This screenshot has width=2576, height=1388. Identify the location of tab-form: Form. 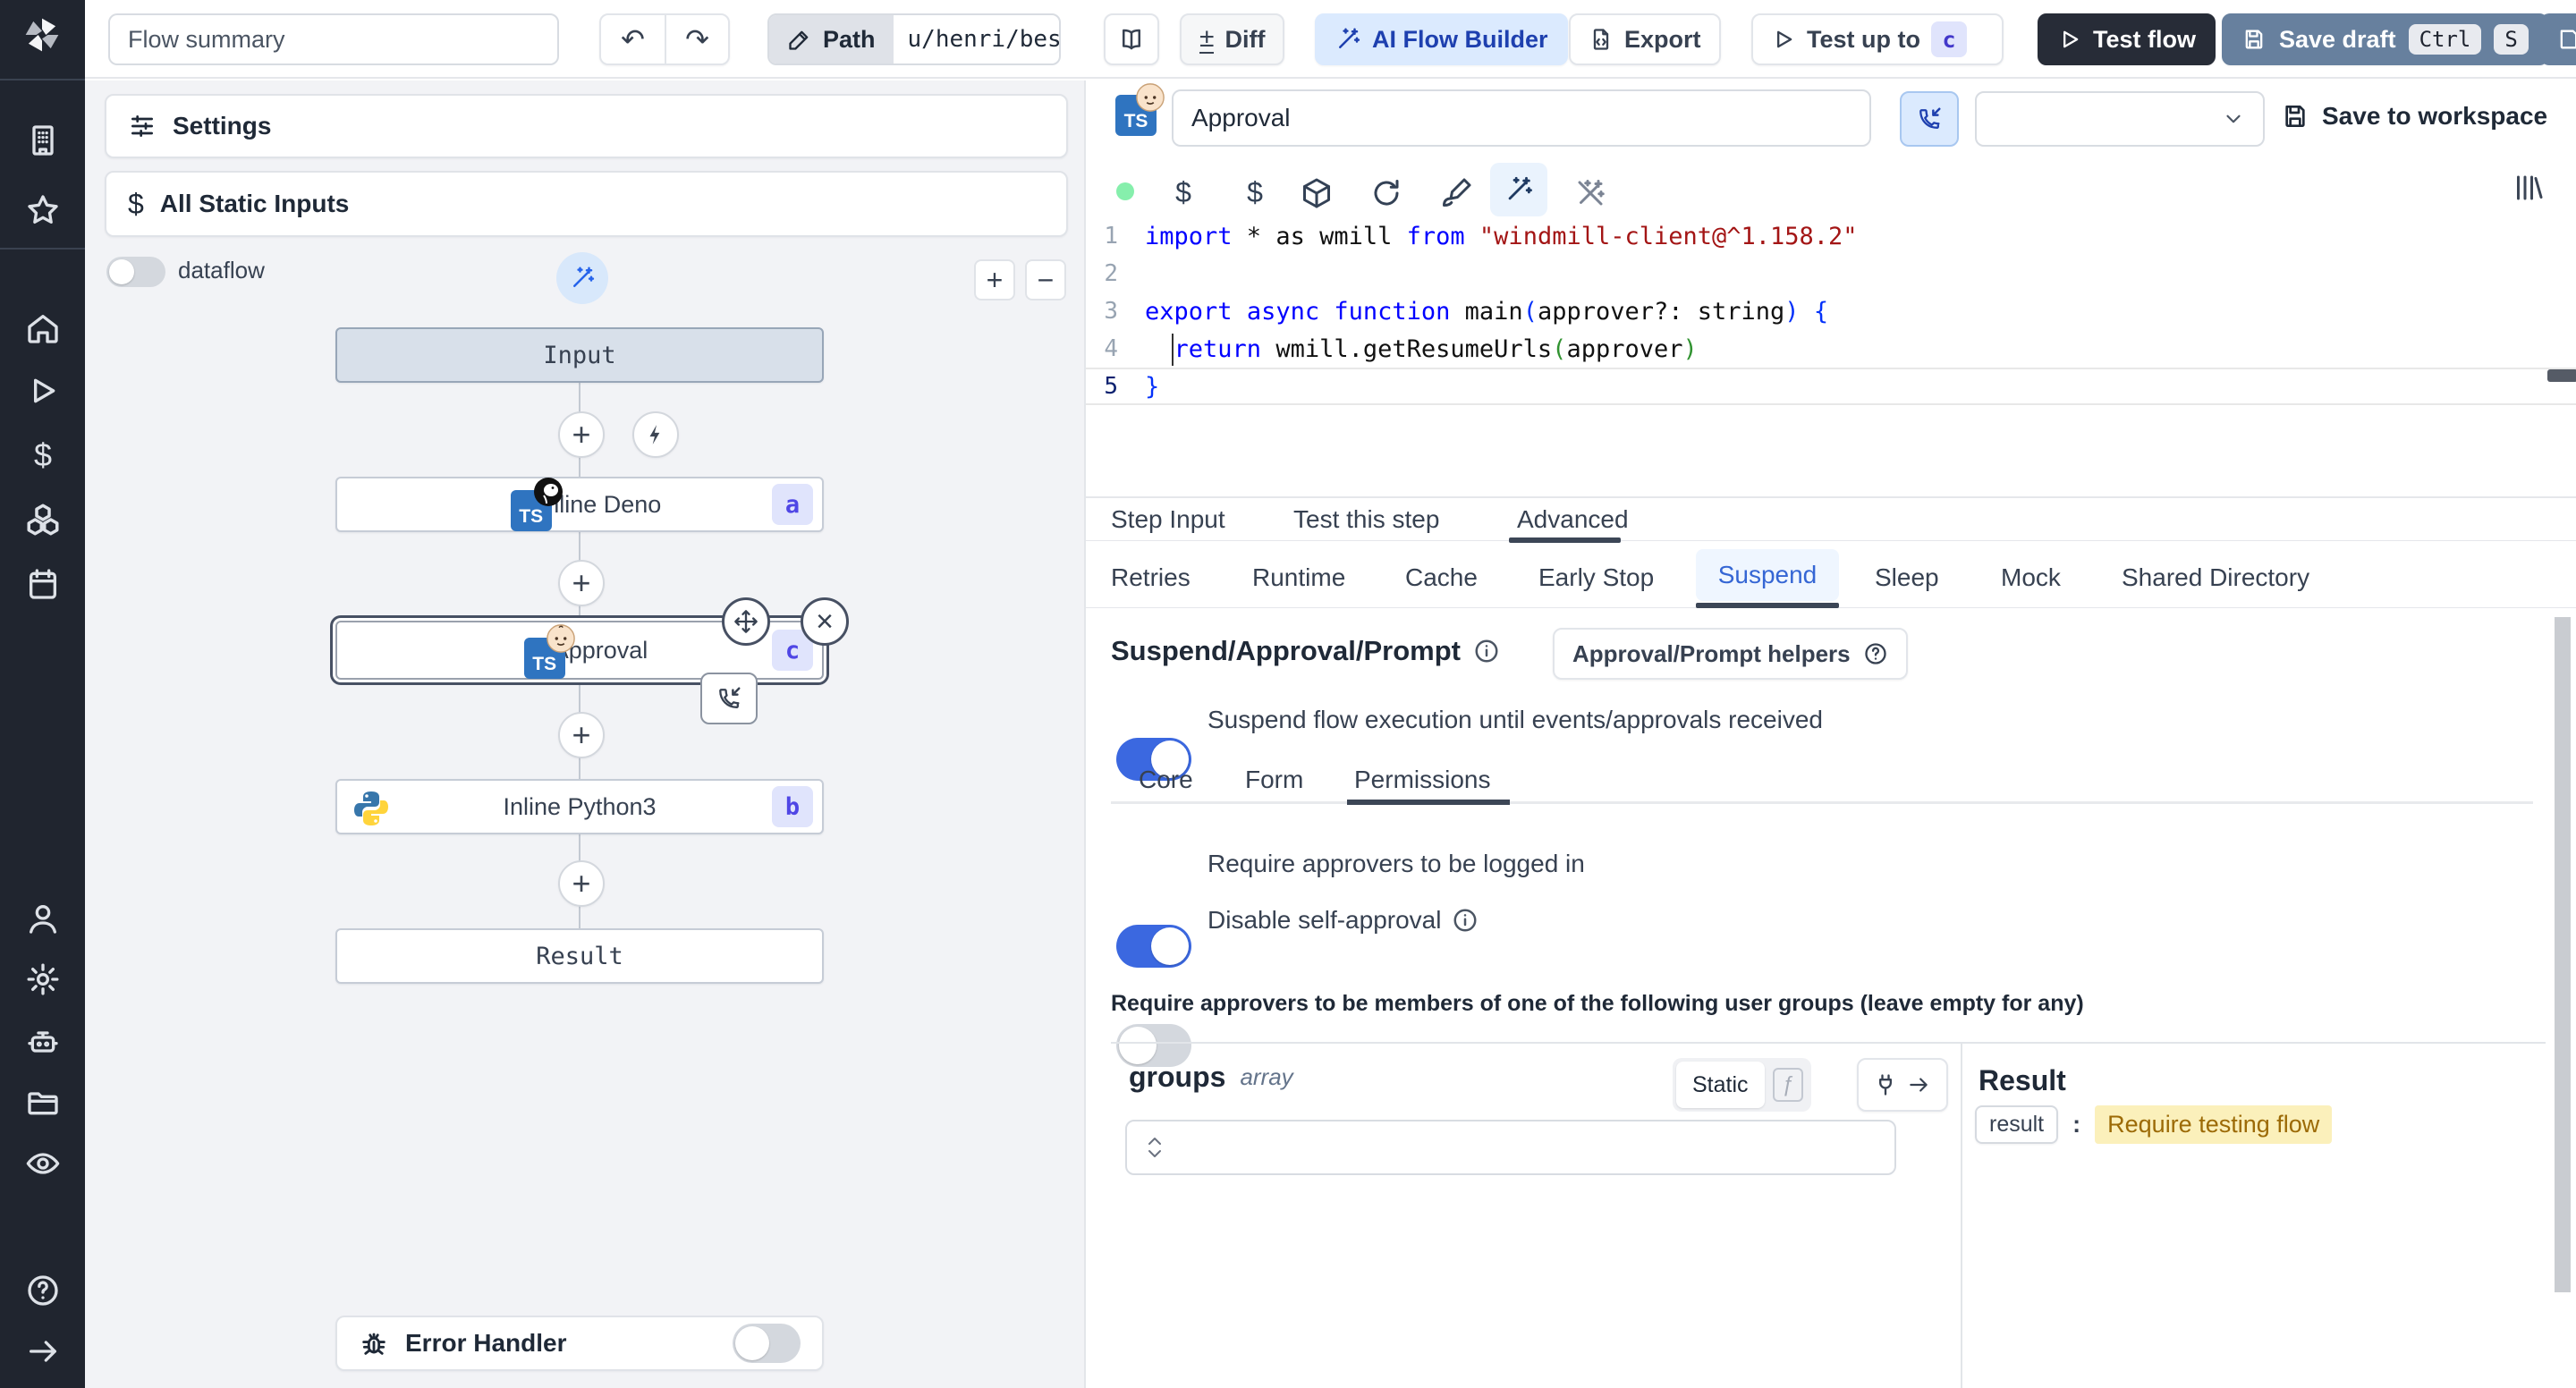
(1274, 780).